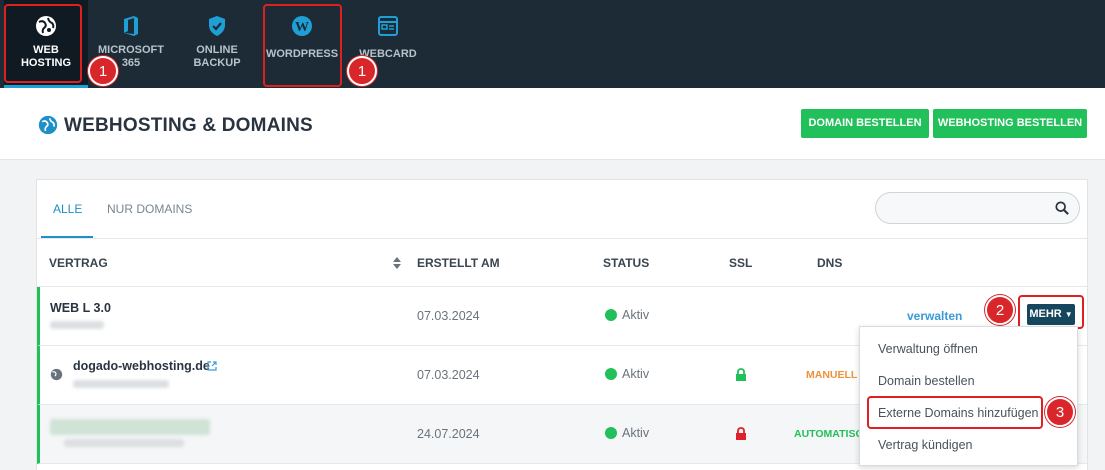  Describe the element at coordinates (562, 262) in the screenshot. I see `table-header: VERTRAG ERSTELLT AM STATUS SSL DNS` at that location.